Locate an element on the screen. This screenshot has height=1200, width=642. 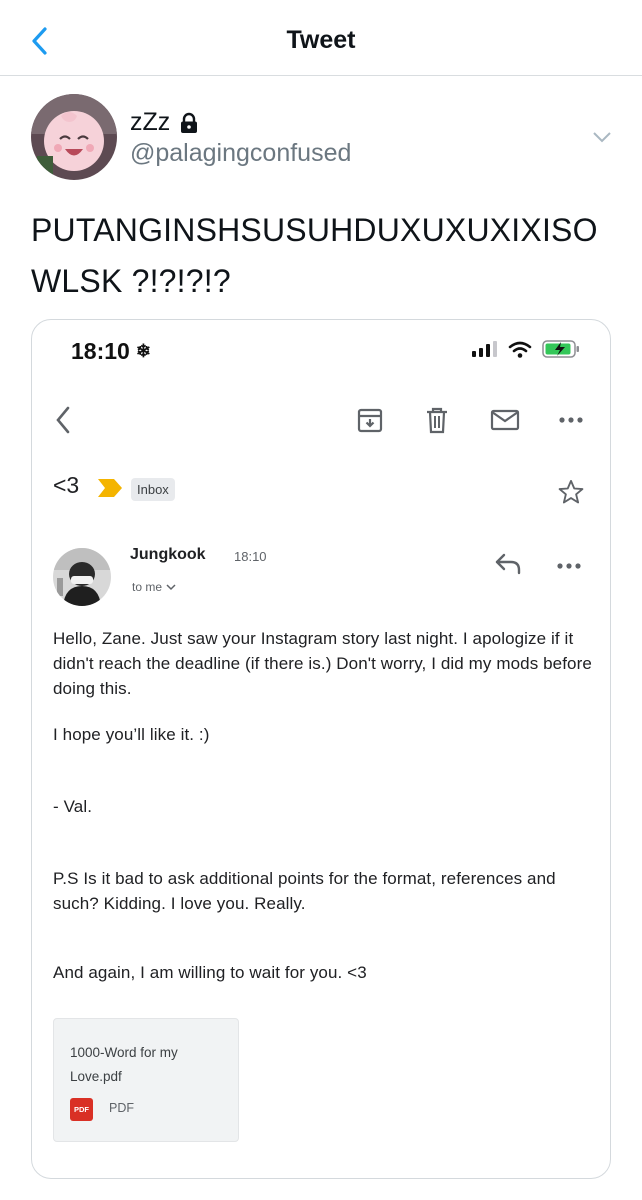
attachment-card: 1000-Word for my Love.pdf PDF PDF is located at coordinates (146, 1080).